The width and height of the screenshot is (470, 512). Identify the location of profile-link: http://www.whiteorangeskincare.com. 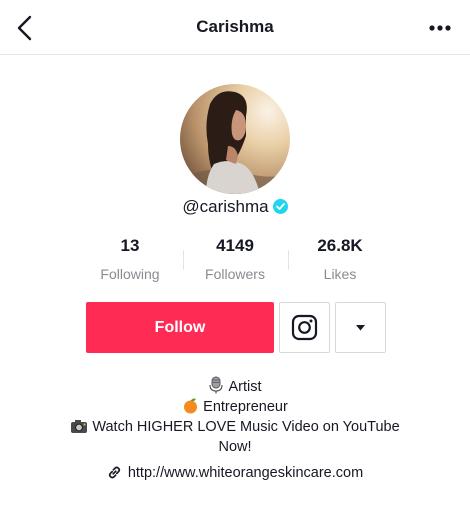
(235, 473).